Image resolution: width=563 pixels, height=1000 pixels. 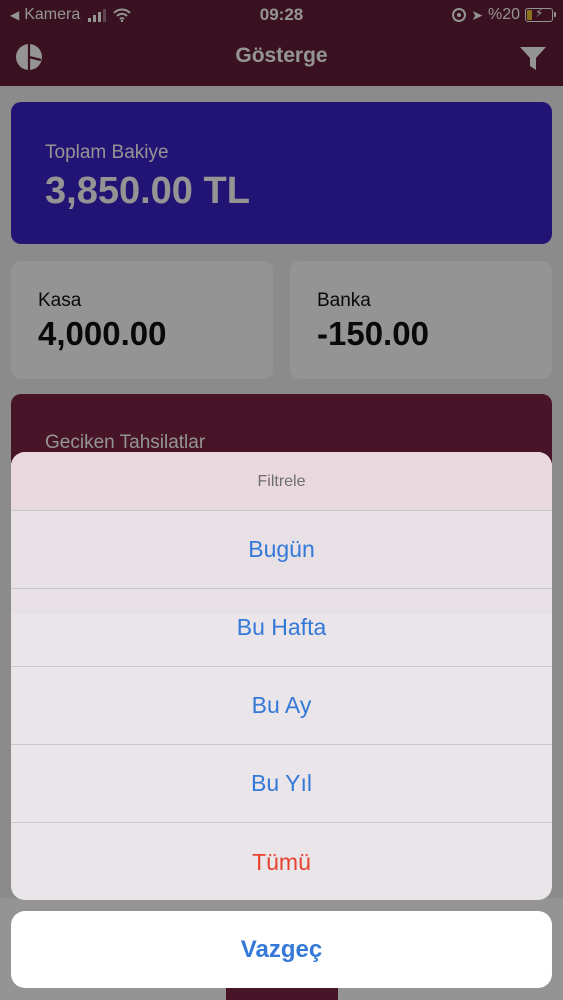 What do you see at coordinates (281, 628) in the screenshot?
I see `filter-option-this-week: Bu Hafta` at bounding box center [281, 628].